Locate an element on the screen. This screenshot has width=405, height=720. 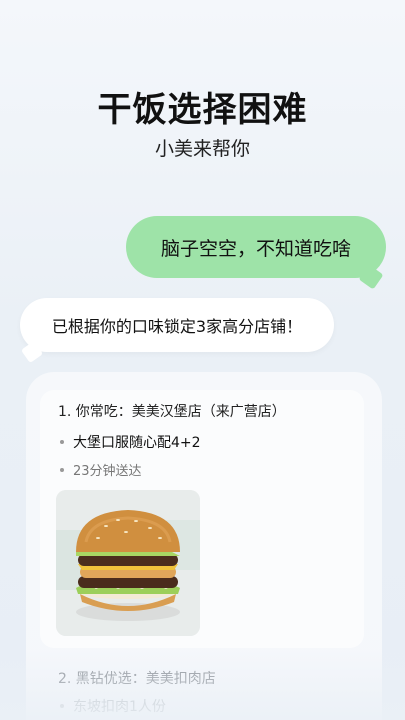
shop-1-item-2: 23分钟送达 is located at coordinates (101, 469).